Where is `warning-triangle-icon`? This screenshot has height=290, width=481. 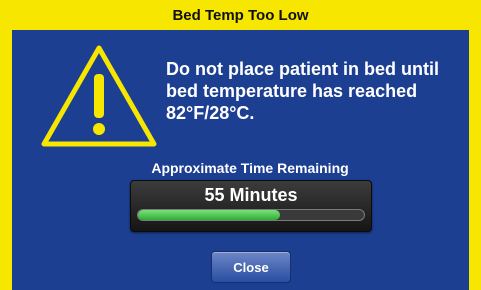
warning-triangle-icon is located at coordinates (99, 96).